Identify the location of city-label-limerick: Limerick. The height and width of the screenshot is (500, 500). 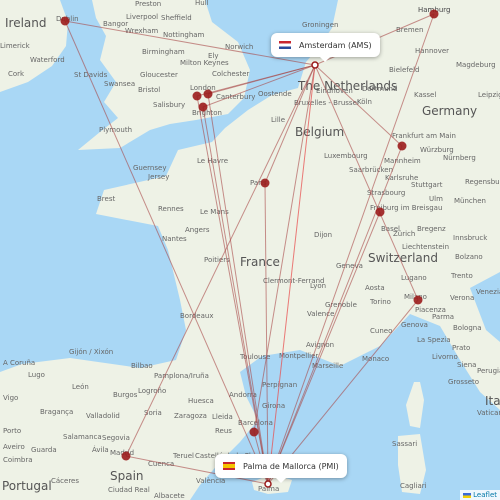
(15, 46).